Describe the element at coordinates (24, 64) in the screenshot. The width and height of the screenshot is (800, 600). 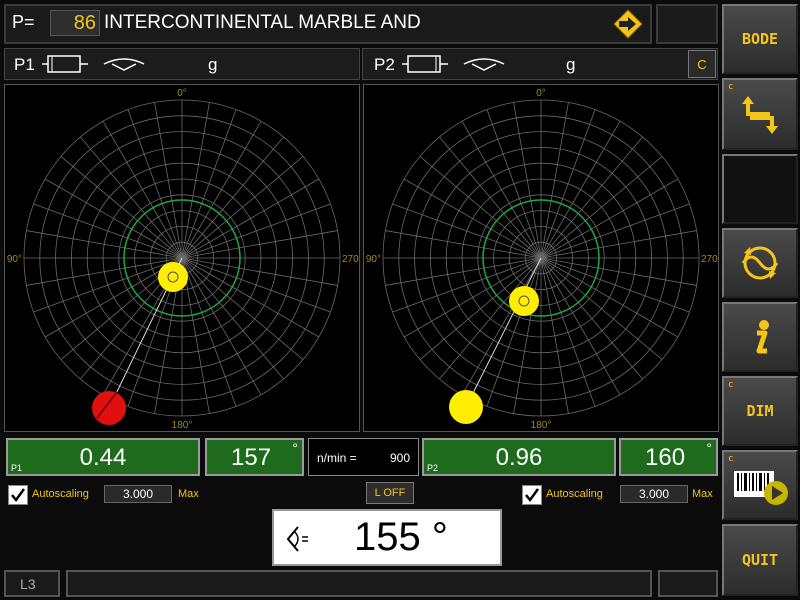
I see `plane1-name: P1` at that location.